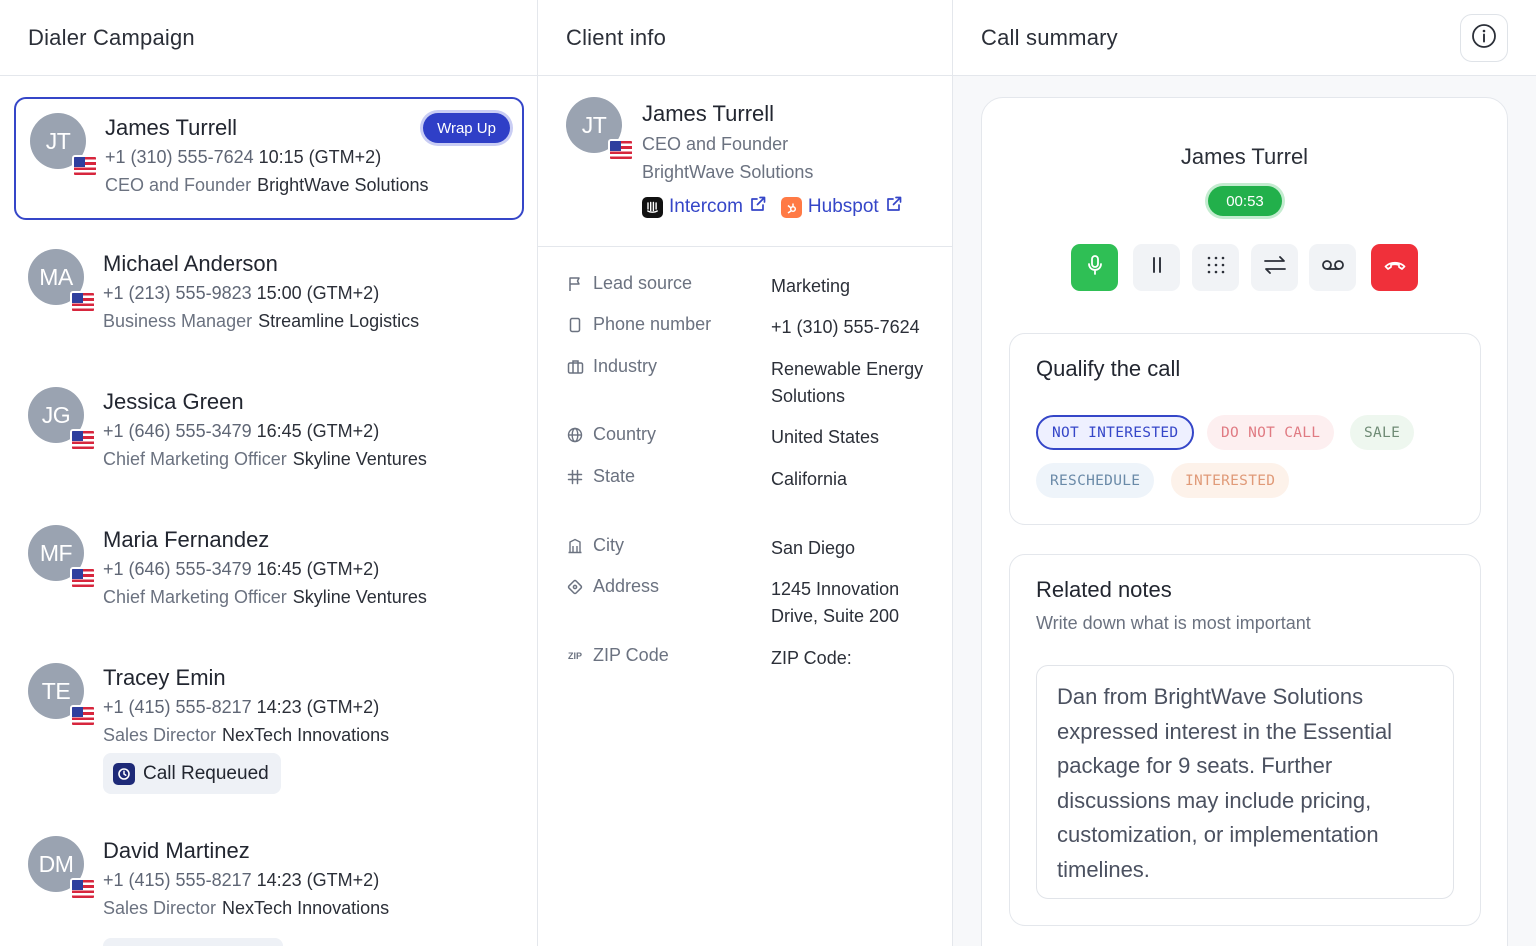 Image resolution: width=1536 pixels, height=946 pixels. I want to click on voicemail-icon, so click(1333, 267).